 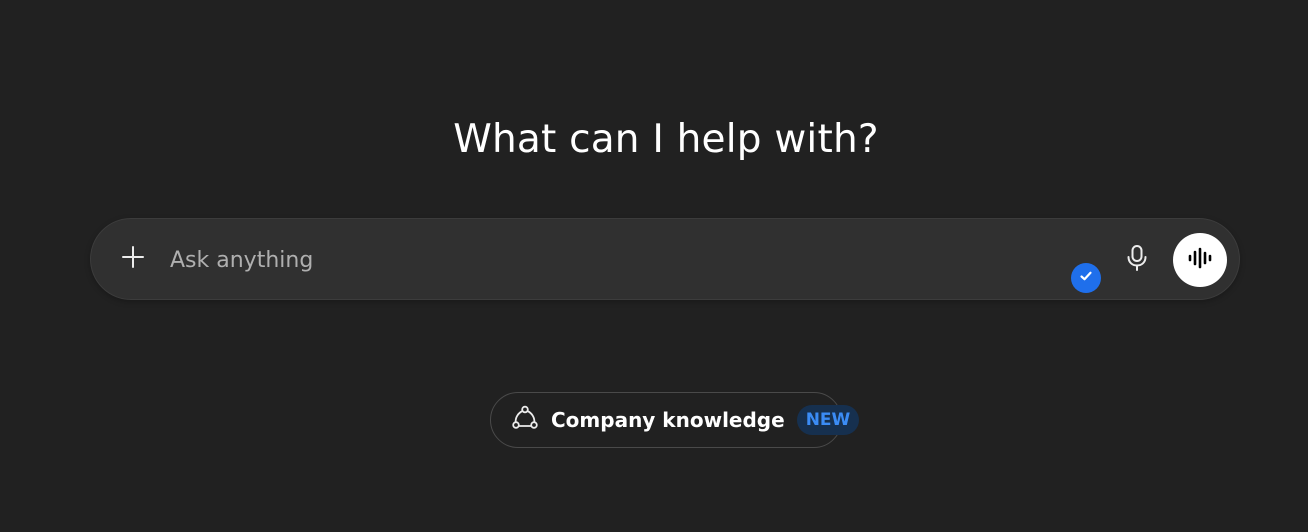 I want to click on prompt-input, so click(x=610, y=260).